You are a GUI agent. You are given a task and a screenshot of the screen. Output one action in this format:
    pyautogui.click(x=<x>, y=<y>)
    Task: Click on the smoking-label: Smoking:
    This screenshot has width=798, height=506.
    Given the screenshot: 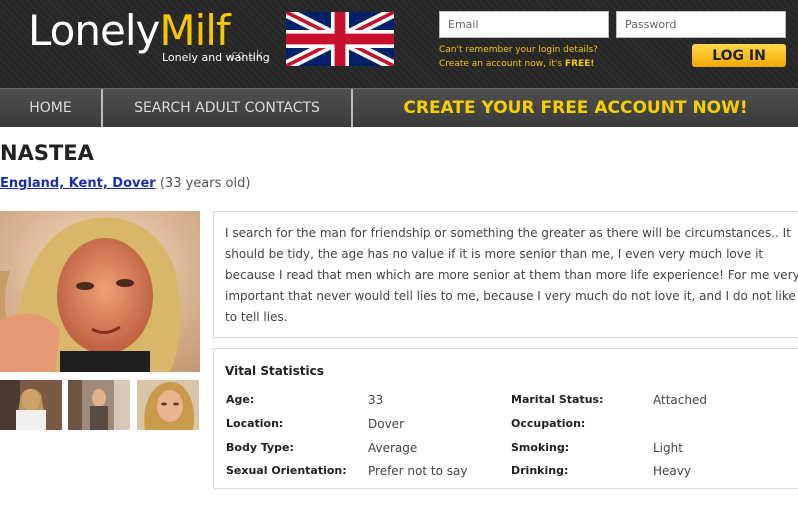 What is the action you would take?
    pyautogui.click(x=540, y=447)
    